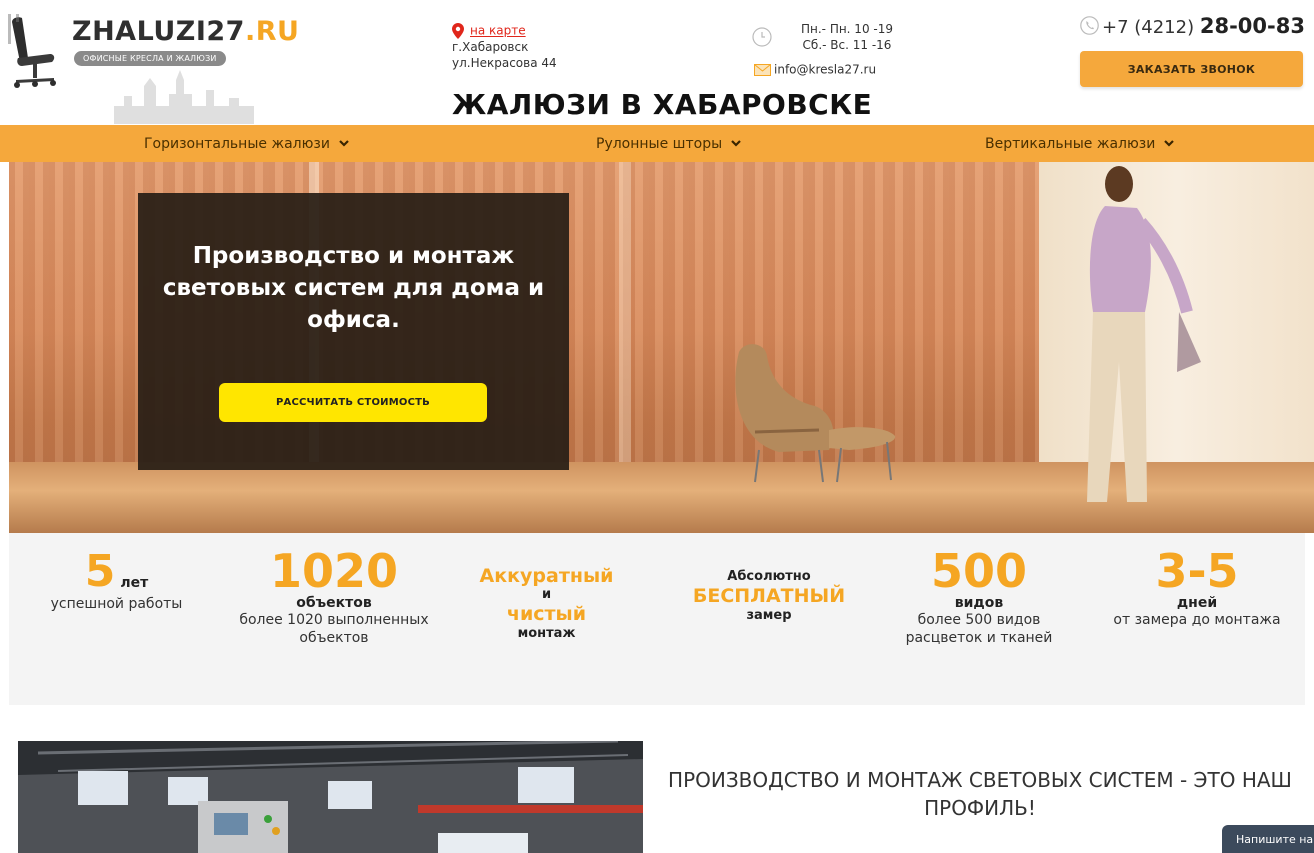 The height and width of the screenshot is (853, 1314). I want to click on nav-label: Рулонные шторы, so click(659, 143).